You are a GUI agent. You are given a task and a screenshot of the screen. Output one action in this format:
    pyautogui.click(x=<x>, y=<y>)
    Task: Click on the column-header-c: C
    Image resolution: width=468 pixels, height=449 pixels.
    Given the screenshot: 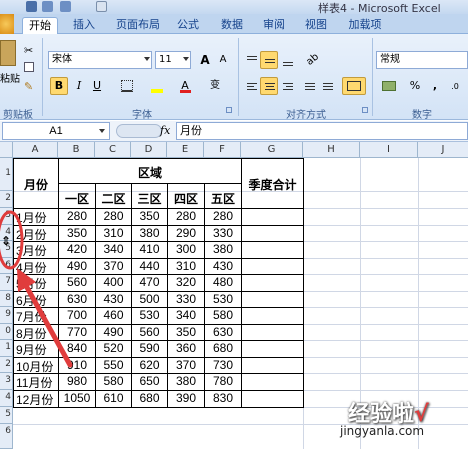 What is the action you would take?
    pyautogui.click(x=113, y=150)
    